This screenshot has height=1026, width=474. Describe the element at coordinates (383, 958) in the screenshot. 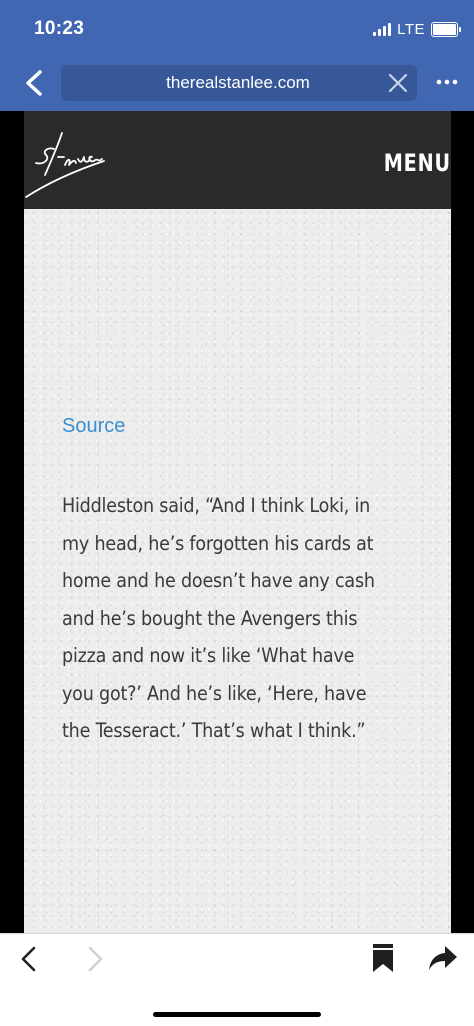

I see `bookmark-icon` at that location.